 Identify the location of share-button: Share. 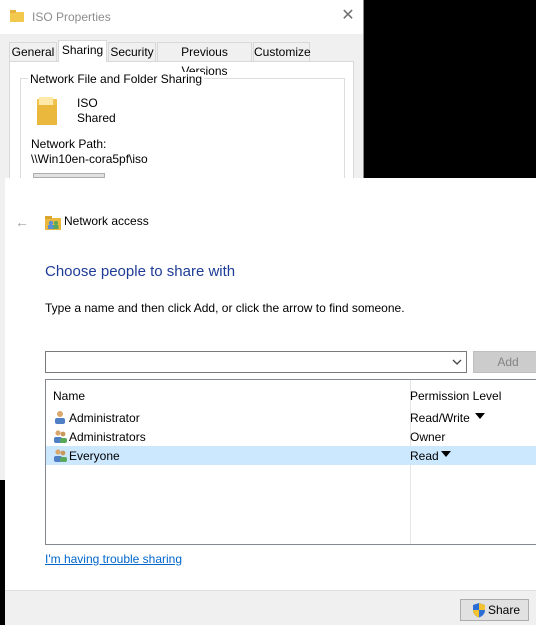
(494, 610).